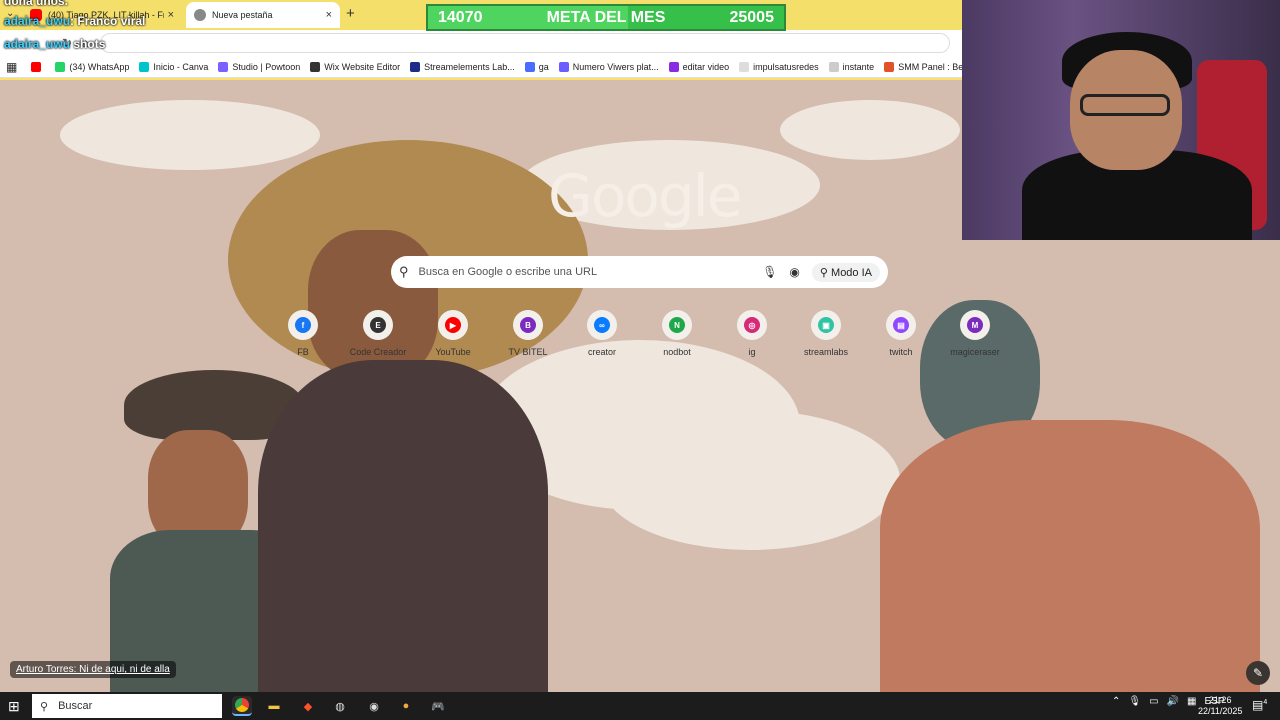 This screenshot has height=720, width=1280. I want to click on shortcut-icon-circle: N, so click(677, 325).